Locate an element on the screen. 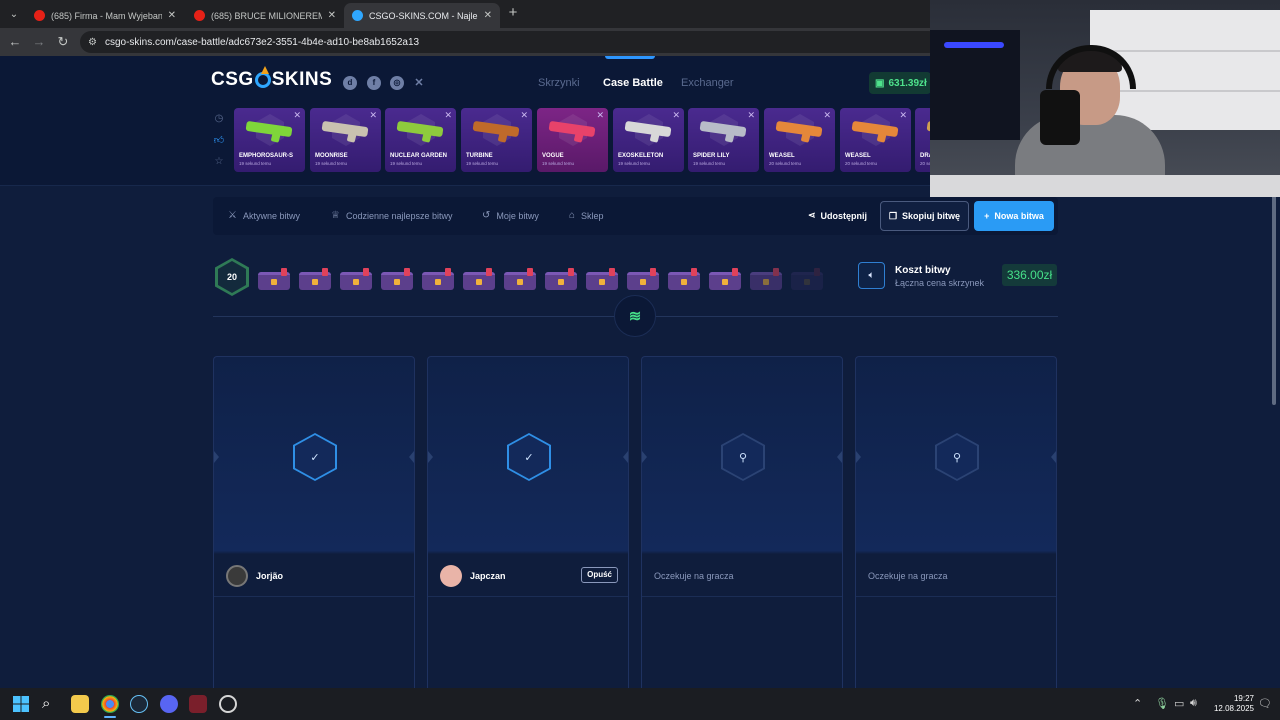 This screenshot has height=720, width=1280. search-icon: ⌕ is located at coordinates (51, 704).